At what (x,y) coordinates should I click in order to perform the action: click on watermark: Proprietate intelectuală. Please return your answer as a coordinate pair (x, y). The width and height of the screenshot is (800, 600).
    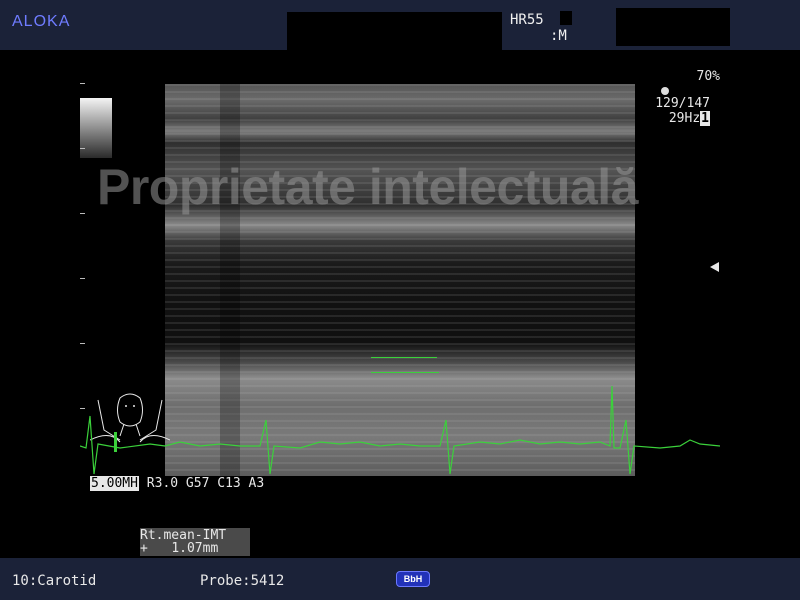
    Looking at the image, I should click on (367, 187).